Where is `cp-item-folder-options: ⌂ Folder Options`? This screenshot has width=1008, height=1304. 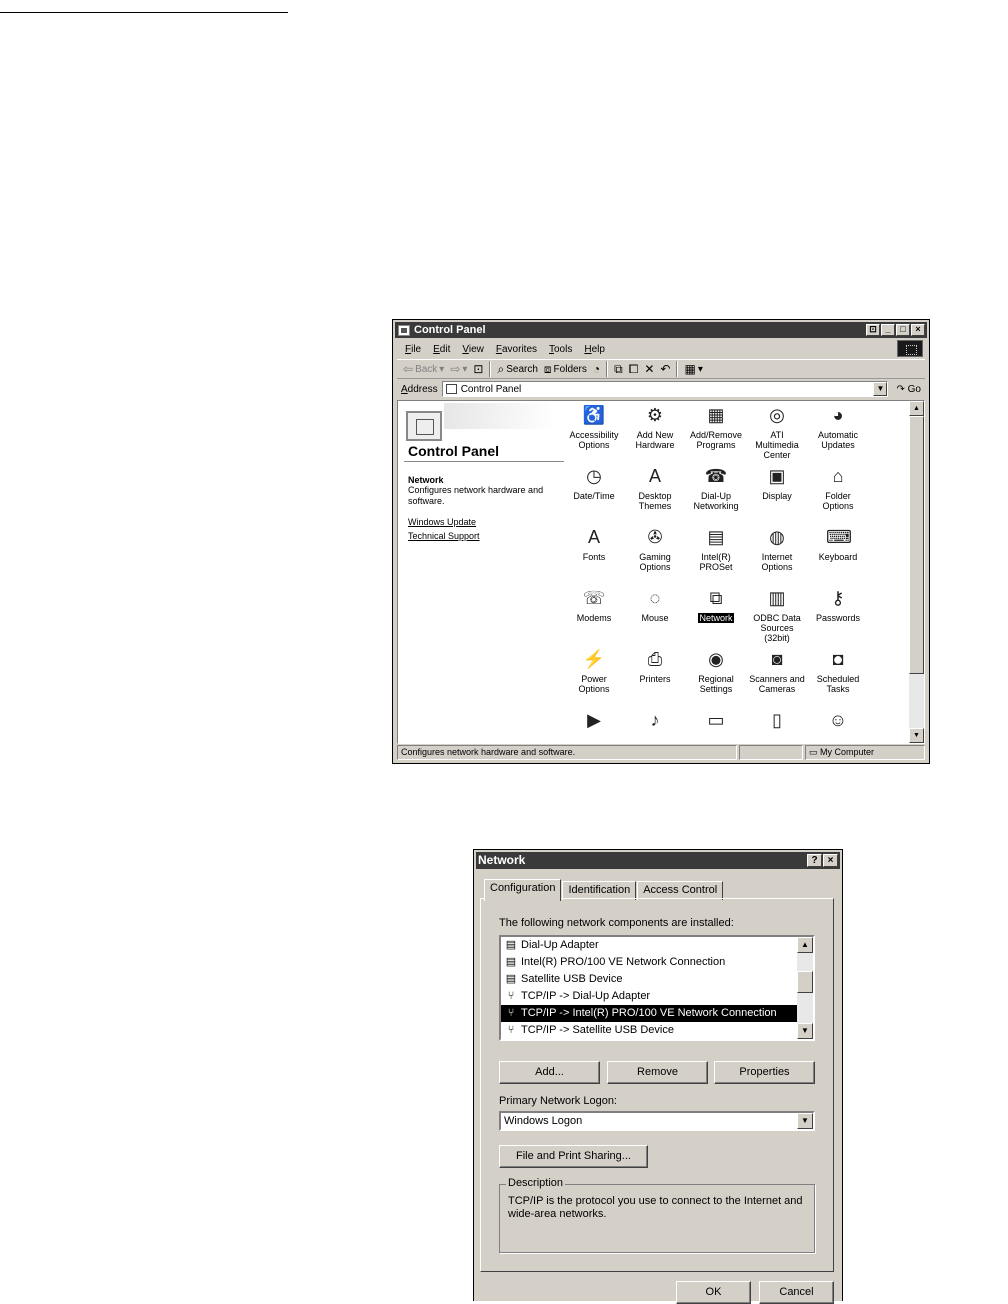 cp-item-folder-options: ⌂ Folder Options is located at coordinates (838, 487).